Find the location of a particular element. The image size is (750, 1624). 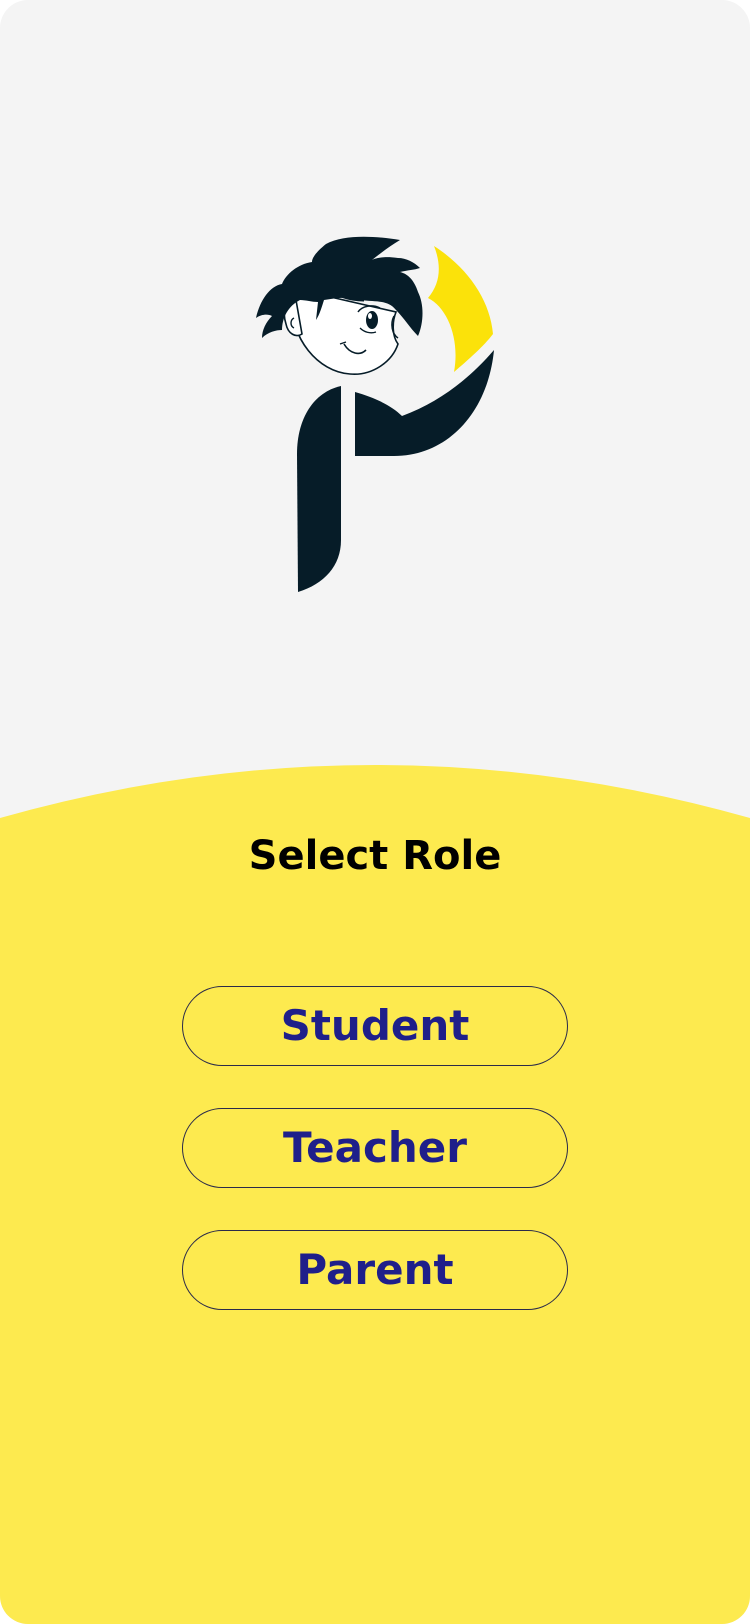

student-role-label: Student is located at coordinates (375, 1025).